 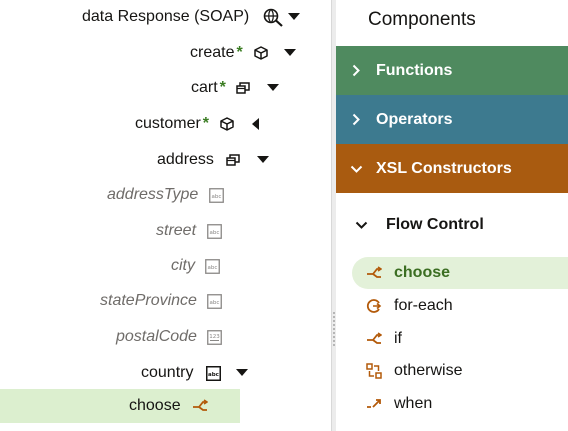 I want to click on tree-leaf-street: street abc, so click(x=189, y=231).